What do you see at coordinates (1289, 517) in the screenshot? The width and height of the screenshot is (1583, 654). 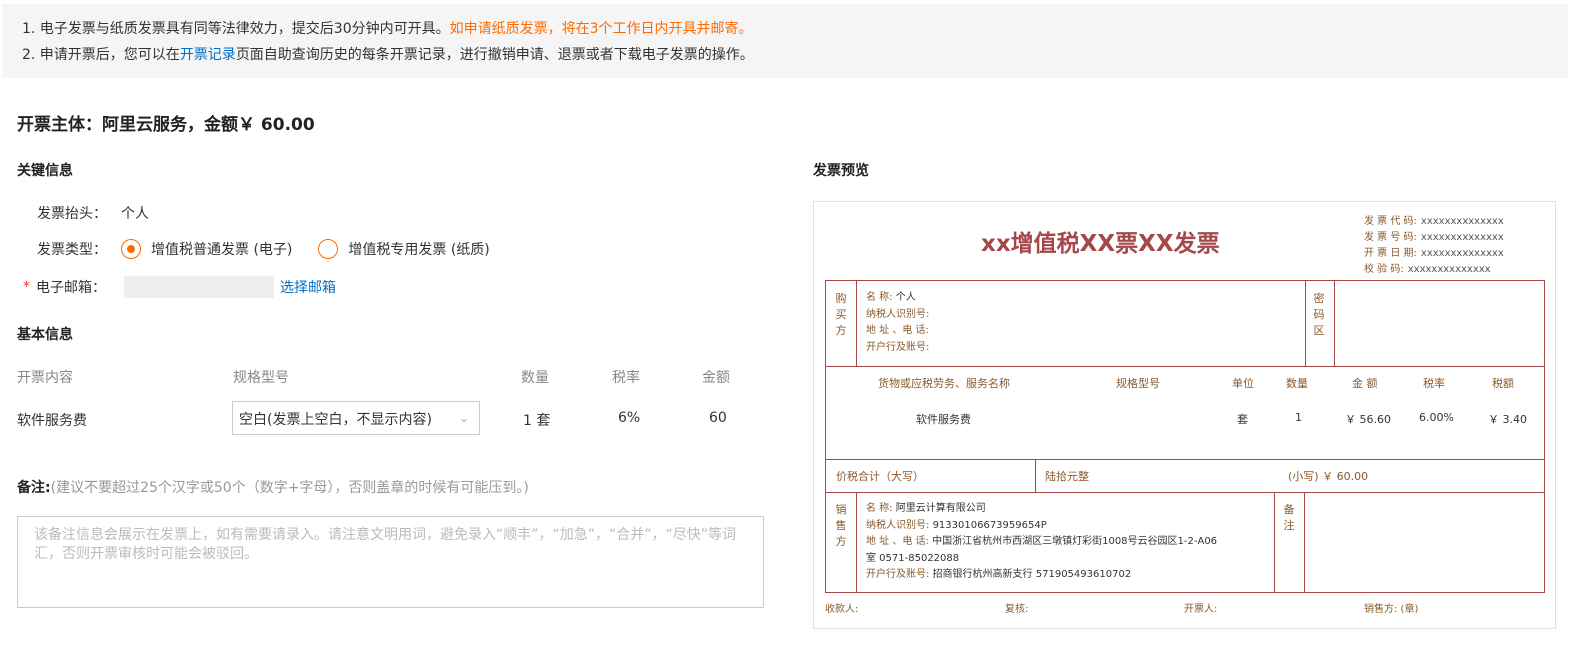 I see `remark-preview-label: 备注` at bounding box center [1289, 517].